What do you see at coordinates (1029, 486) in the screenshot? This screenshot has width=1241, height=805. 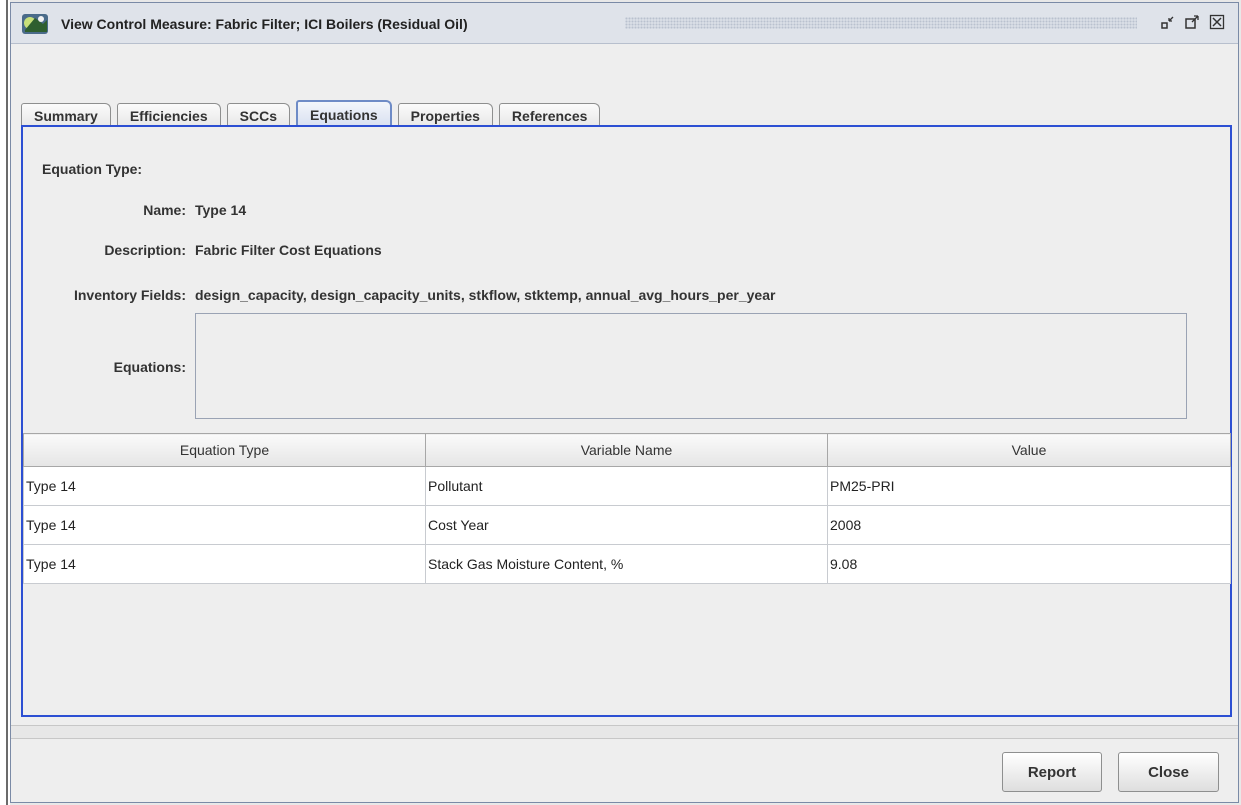 I see `cell-value: PM25-PRI` at bounding box center [1029, 486].